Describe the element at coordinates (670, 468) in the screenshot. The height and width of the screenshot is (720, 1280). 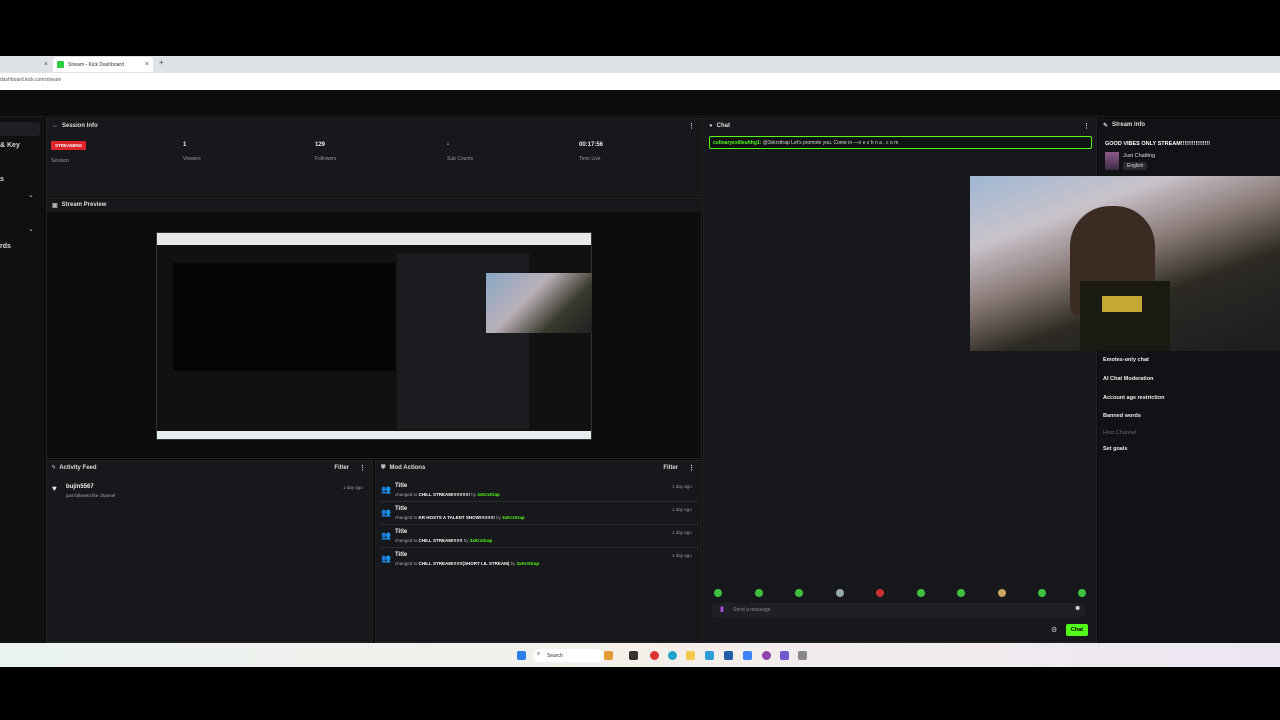
I see `mod-filter-button: Filter` at that location.